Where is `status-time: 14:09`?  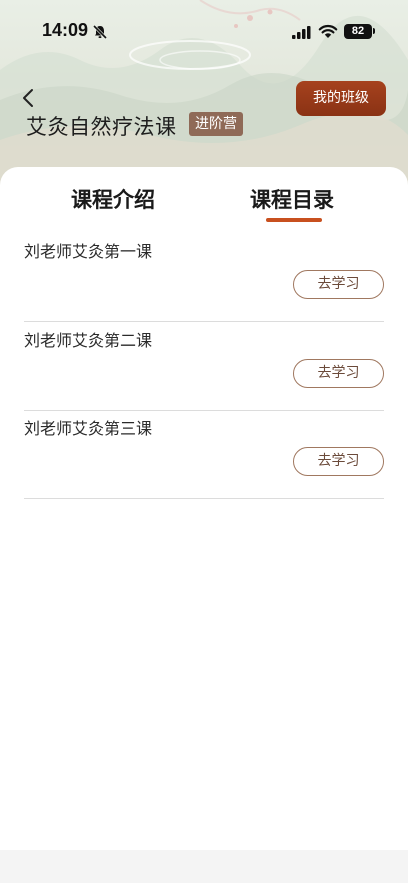 status-time: 14:09 is located at coordinates (65, 30).